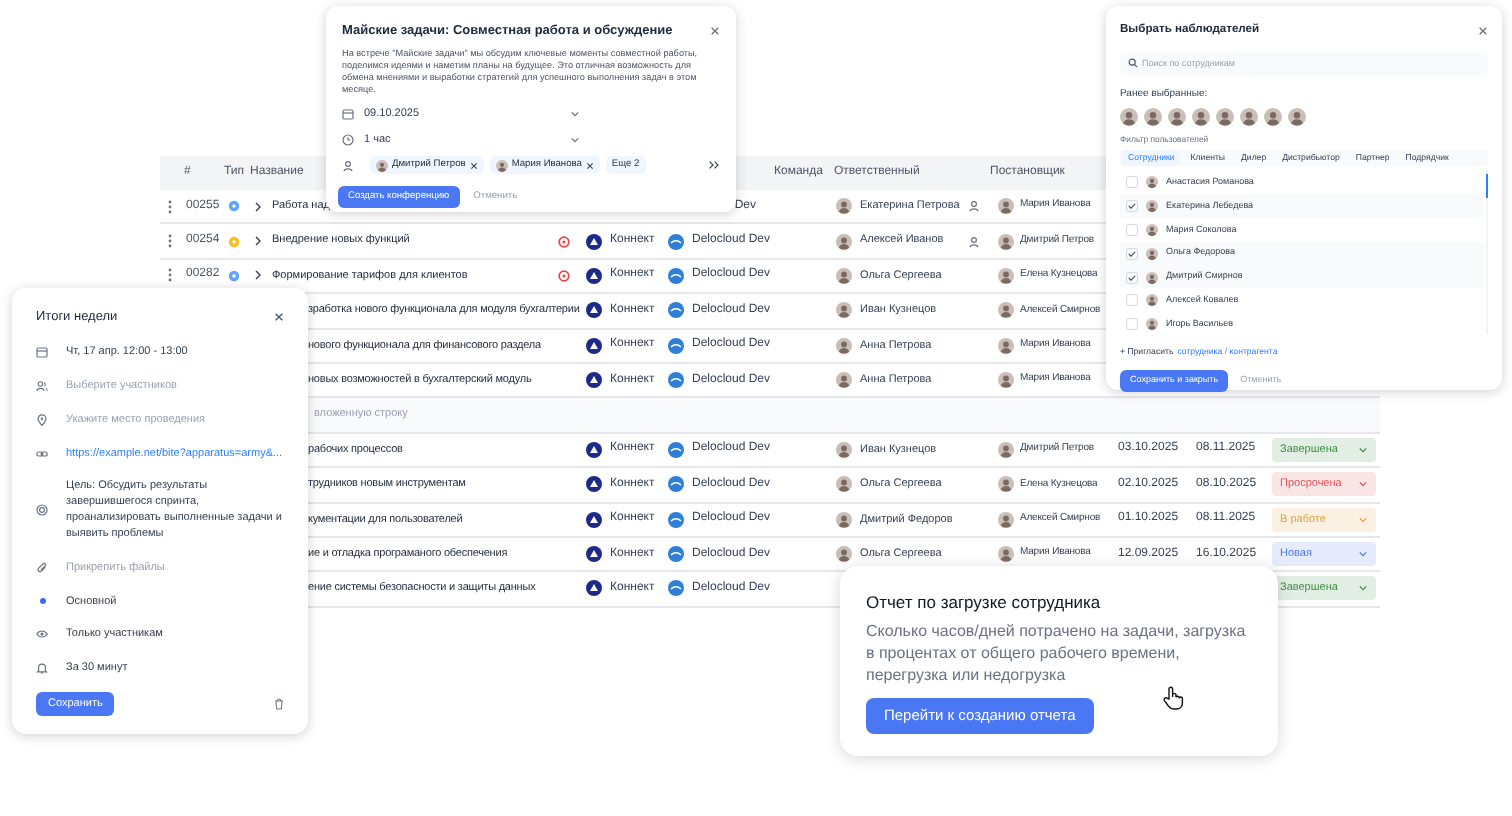 The height and width of the screenshot is (816, 1512). Describe the element at coordinates (42, 386) in the screenshot. I see `users-icon` at that location.